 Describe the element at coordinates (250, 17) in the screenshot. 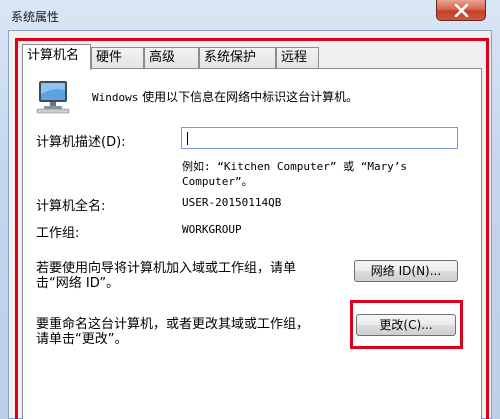

I see `title-bar: 系统属性` at that location.